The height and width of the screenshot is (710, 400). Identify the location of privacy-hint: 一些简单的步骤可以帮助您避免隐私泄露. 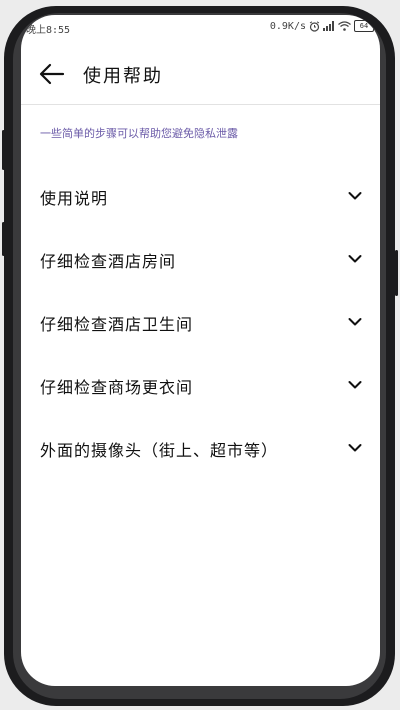
(139, 133).